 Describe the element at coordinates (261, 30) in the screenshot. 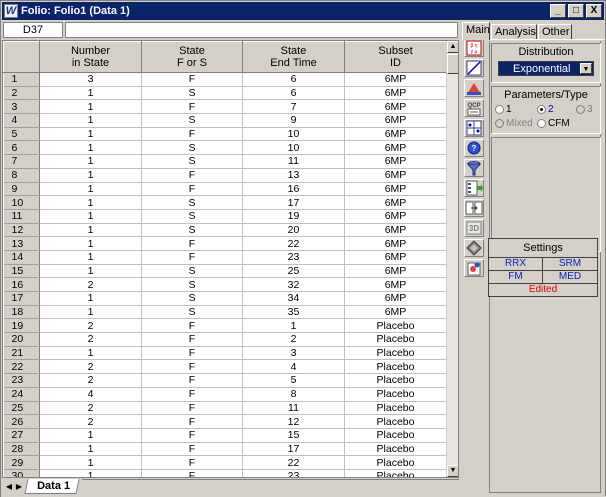

I see `cell-value-input` at that location.